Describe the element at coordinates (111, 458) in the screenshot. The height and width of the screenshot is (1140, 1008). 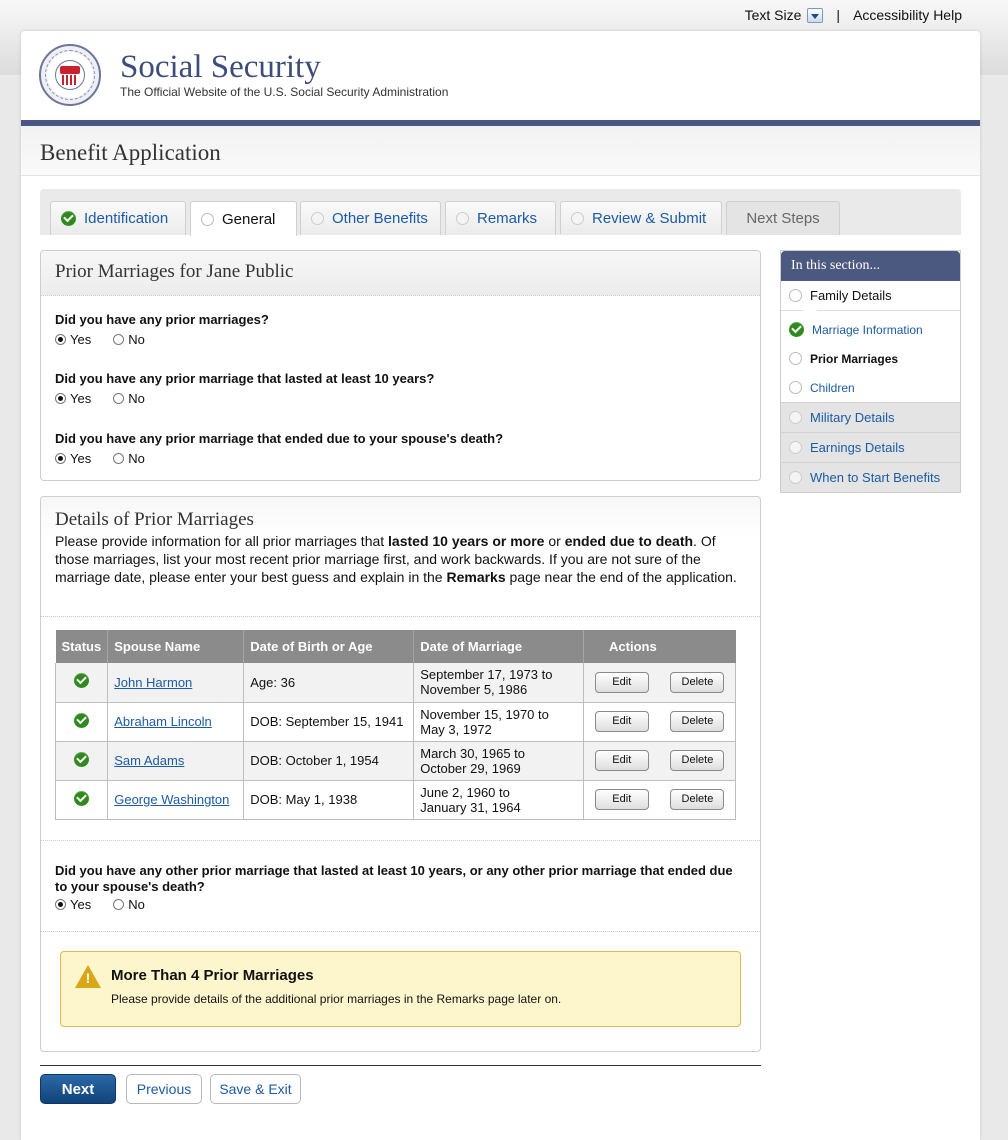
I see `radio-group-spouse-death: Yes No` at that location.